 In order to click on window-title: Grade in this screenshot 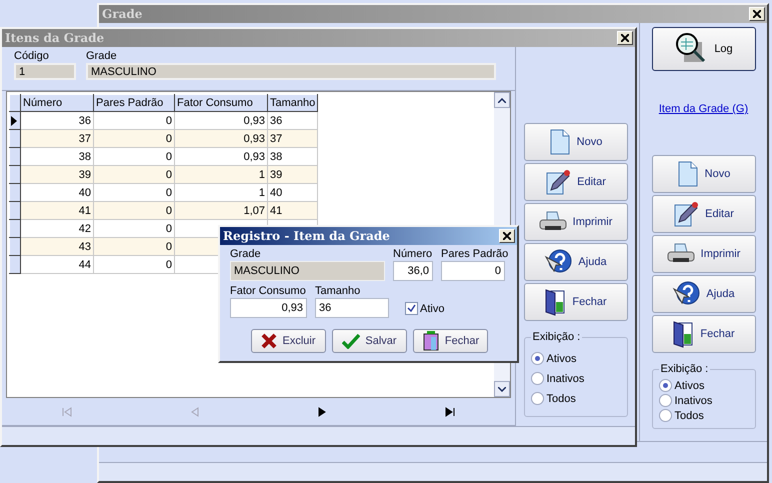, I will do `click(122, 14)`.